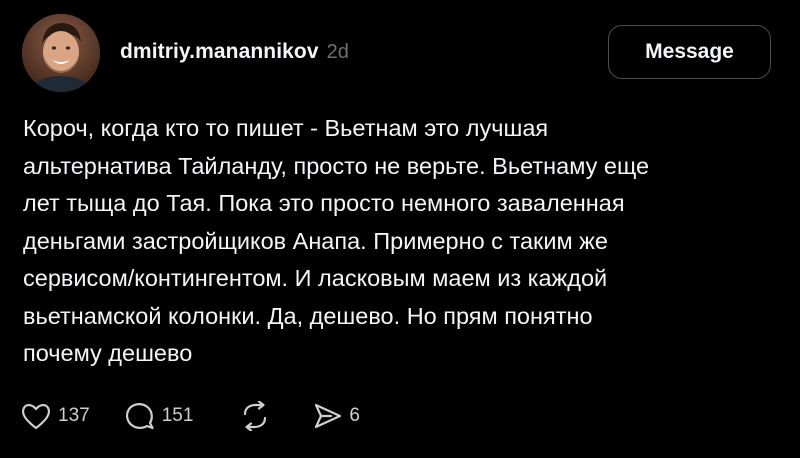 Image resolution: width=800 pixels, height=458 pixels. I want to click on reply-count: 151, so click(177, 415).